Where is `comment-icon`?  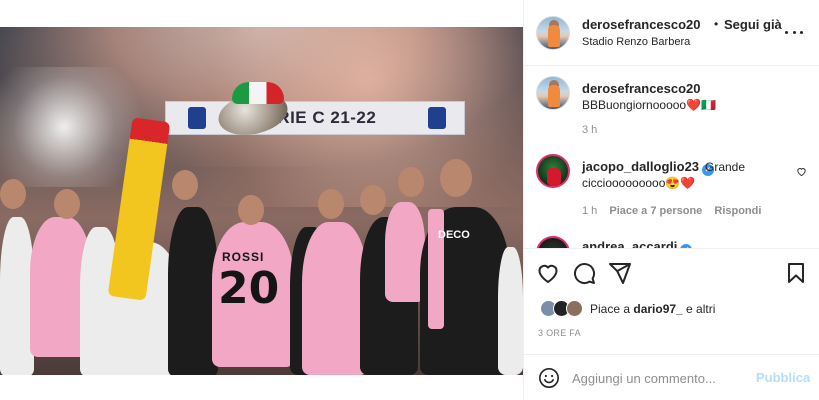 comment-icon is located at coordinates (585, 274).